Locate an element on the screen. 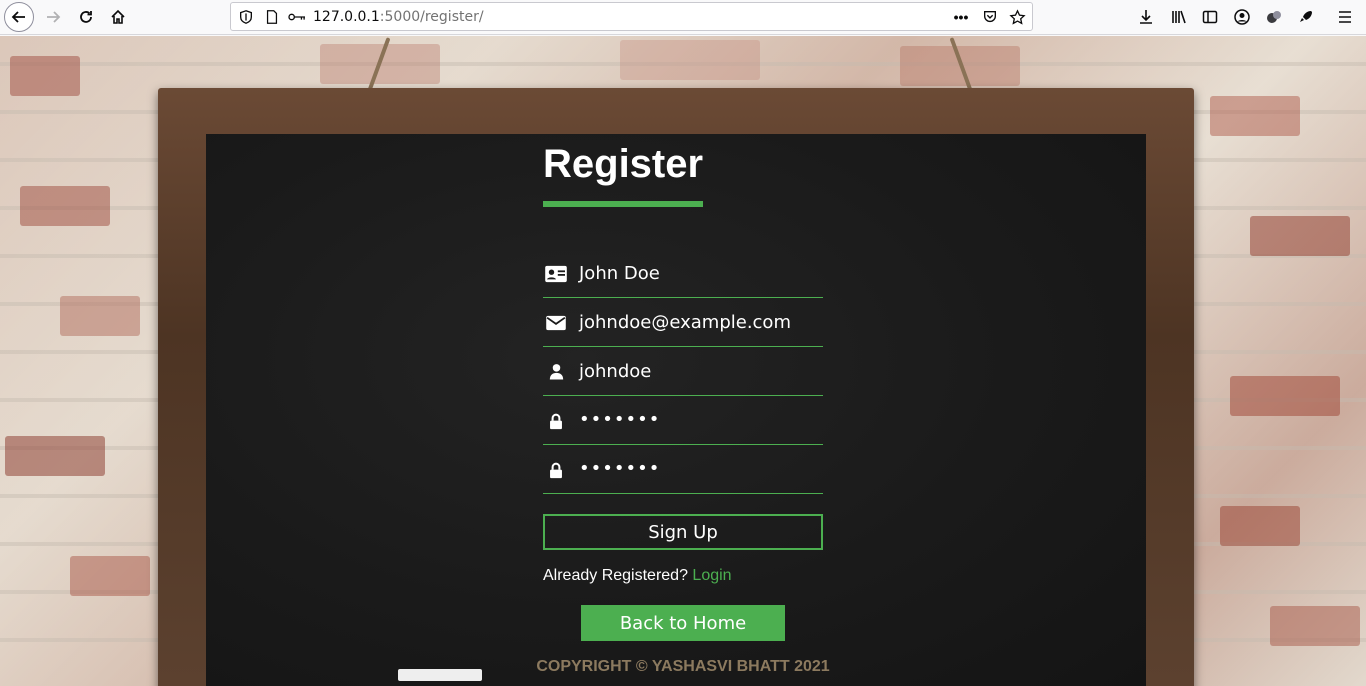  forward-arrow-icon is located at coordinates (54, 17).